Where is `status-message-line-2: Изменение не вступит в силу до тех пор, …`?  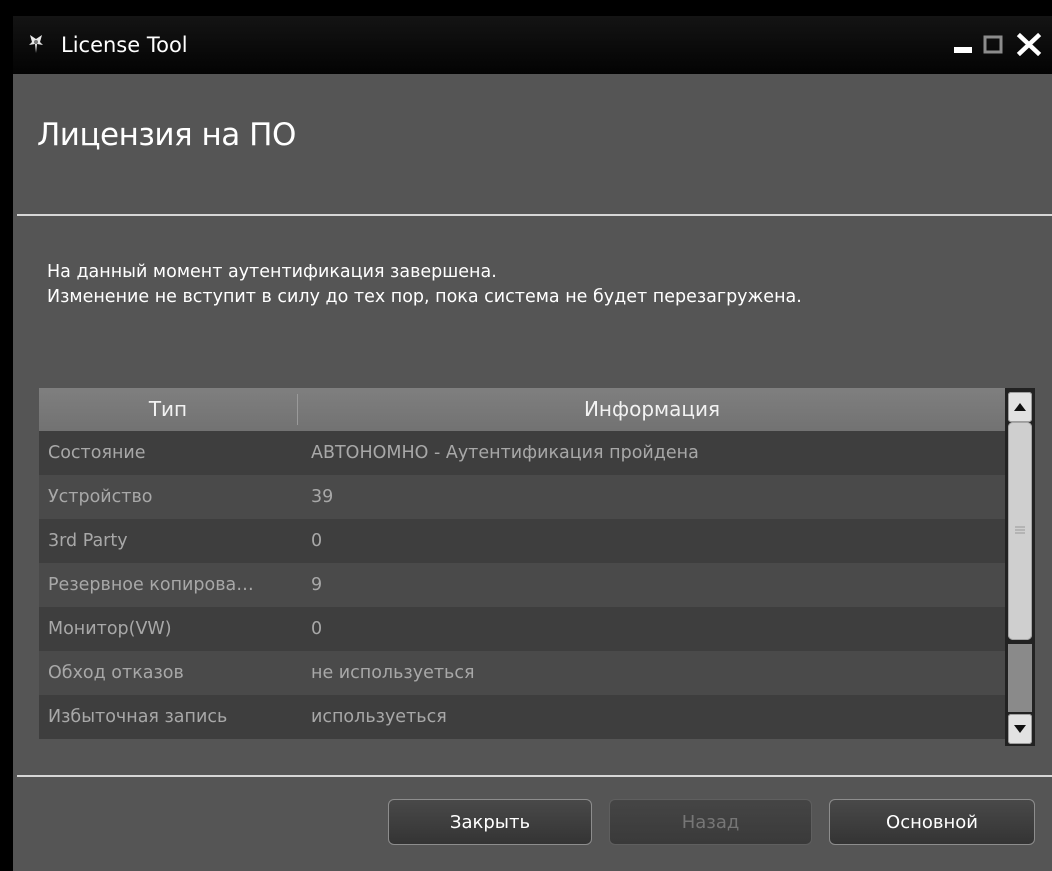 status-message-line-2: Изменение не вступит в силу до тех пор, … is located at coordinates (424, 297).